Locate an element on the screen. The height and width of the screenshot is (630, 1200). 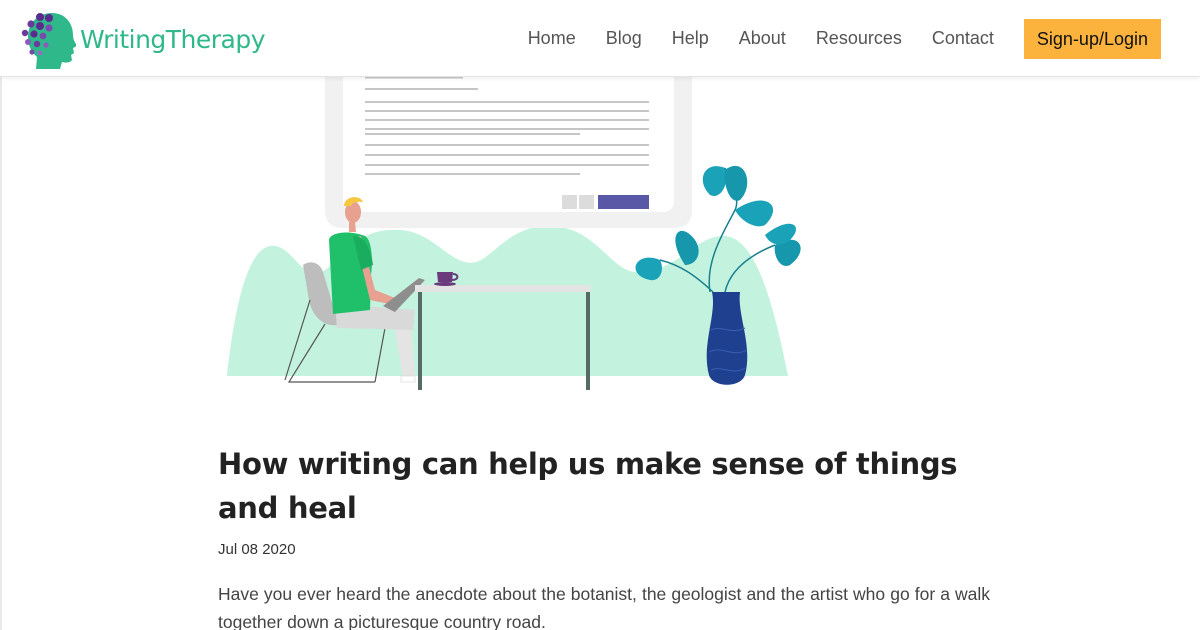
head-logo-icon is located at coordinates (48, 41).